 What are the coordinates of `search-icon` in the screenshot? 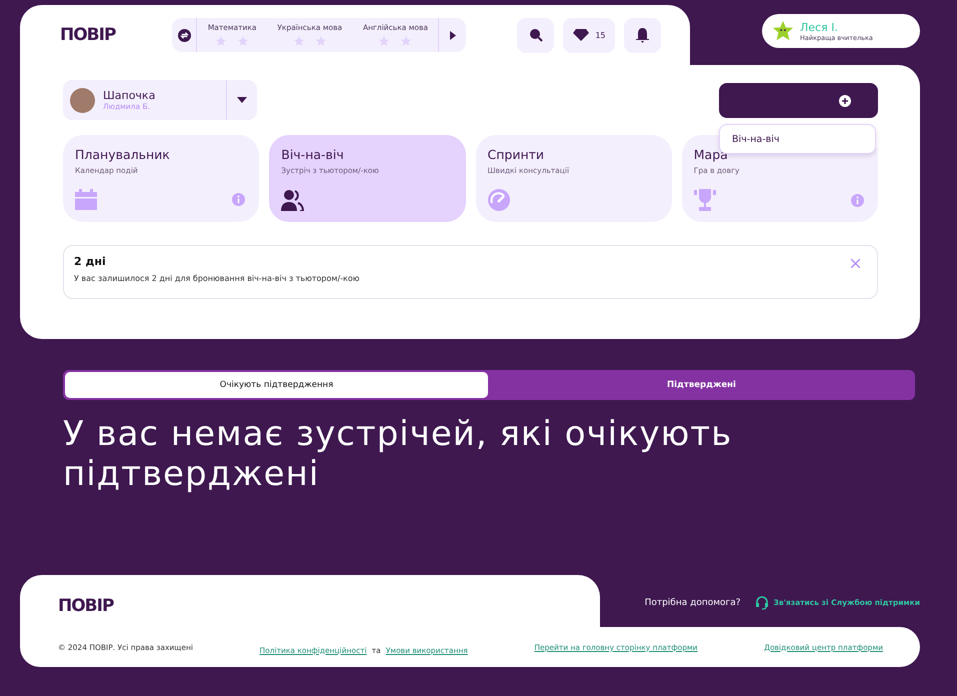 It's located at (535, 35).